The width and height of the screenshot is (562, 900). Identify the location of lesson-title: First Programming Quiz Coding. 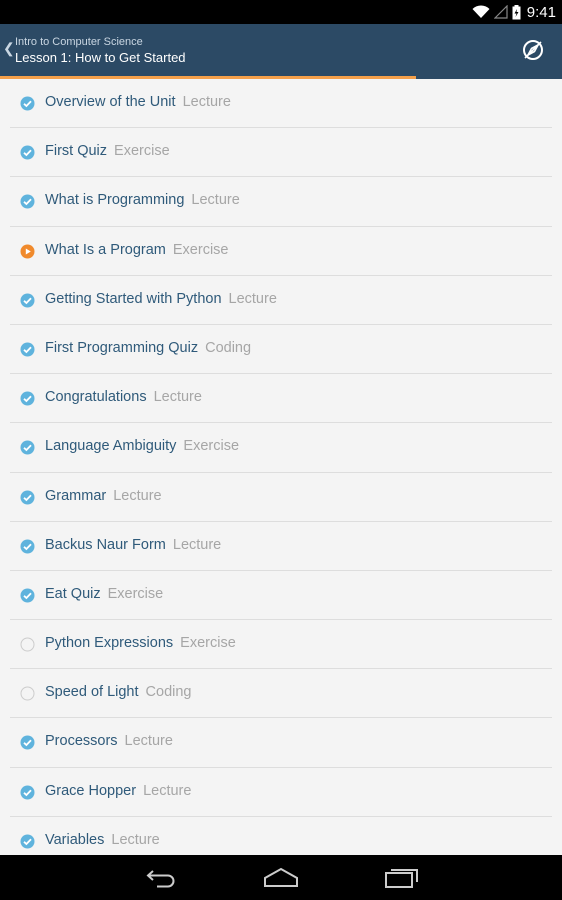
(148, 348).